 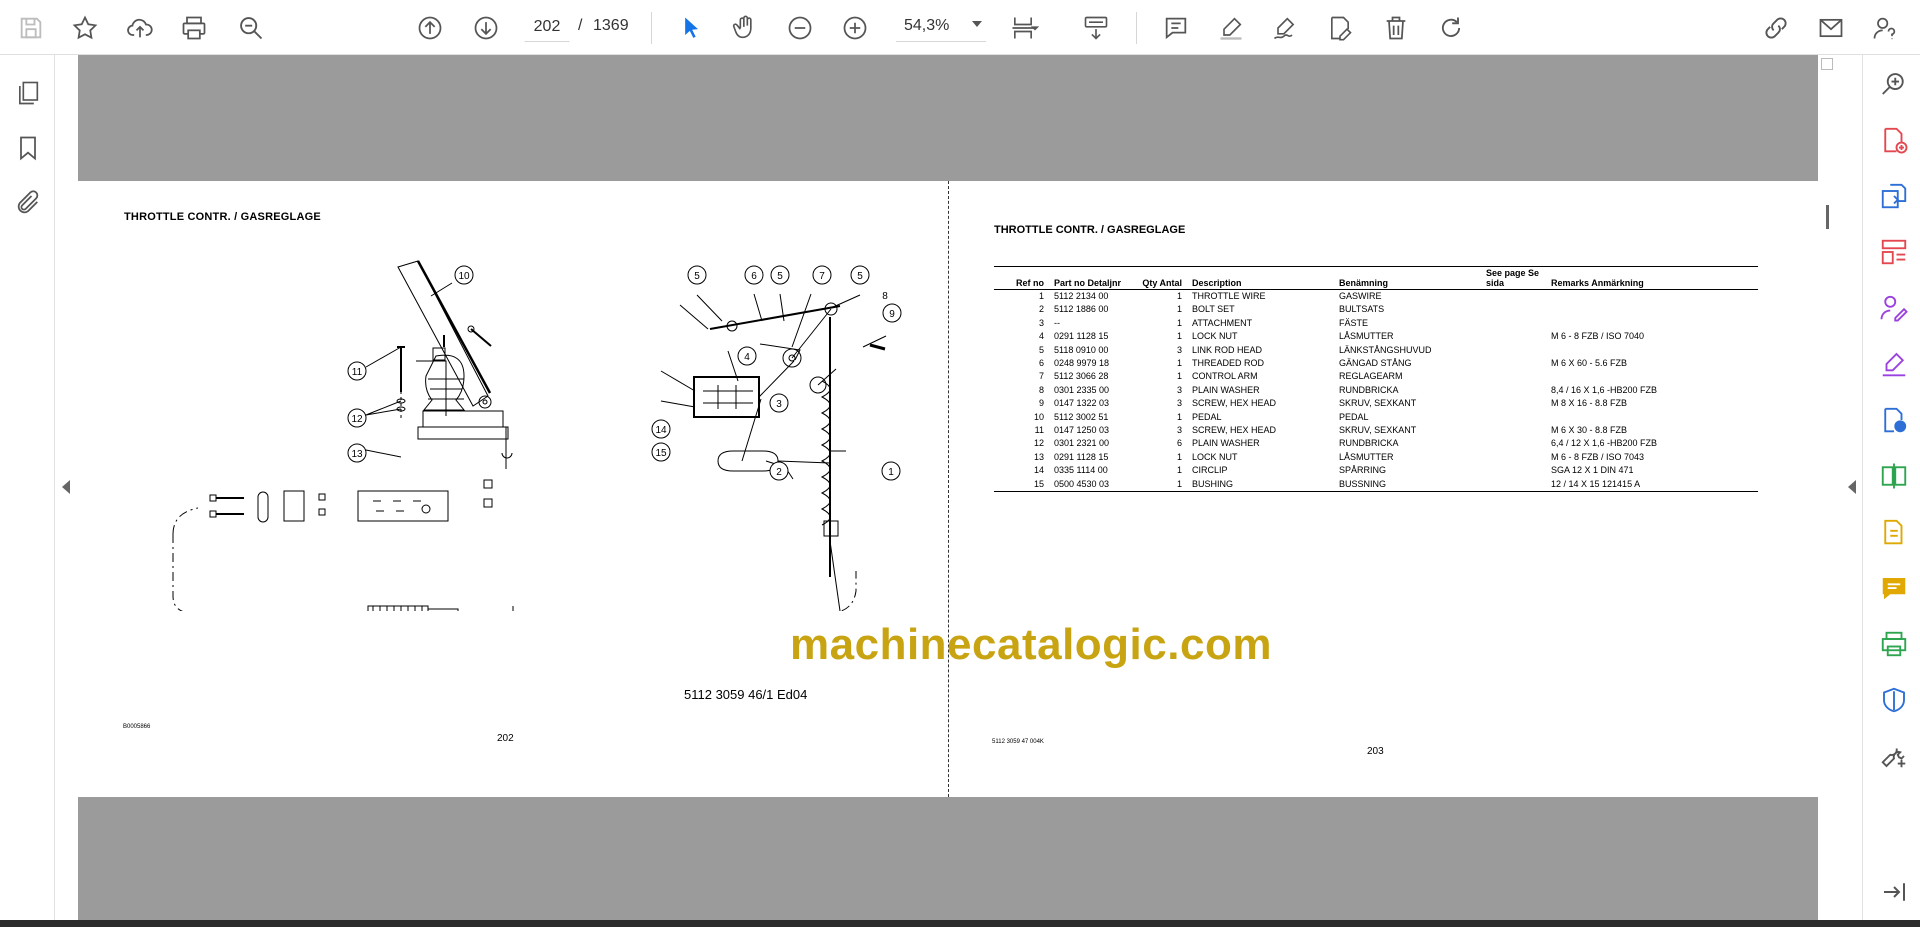 What do you see at coordinates (1231, 28) in the screenshot?
I see `highlight-pen-icon` at bounding box center [1231, 28].